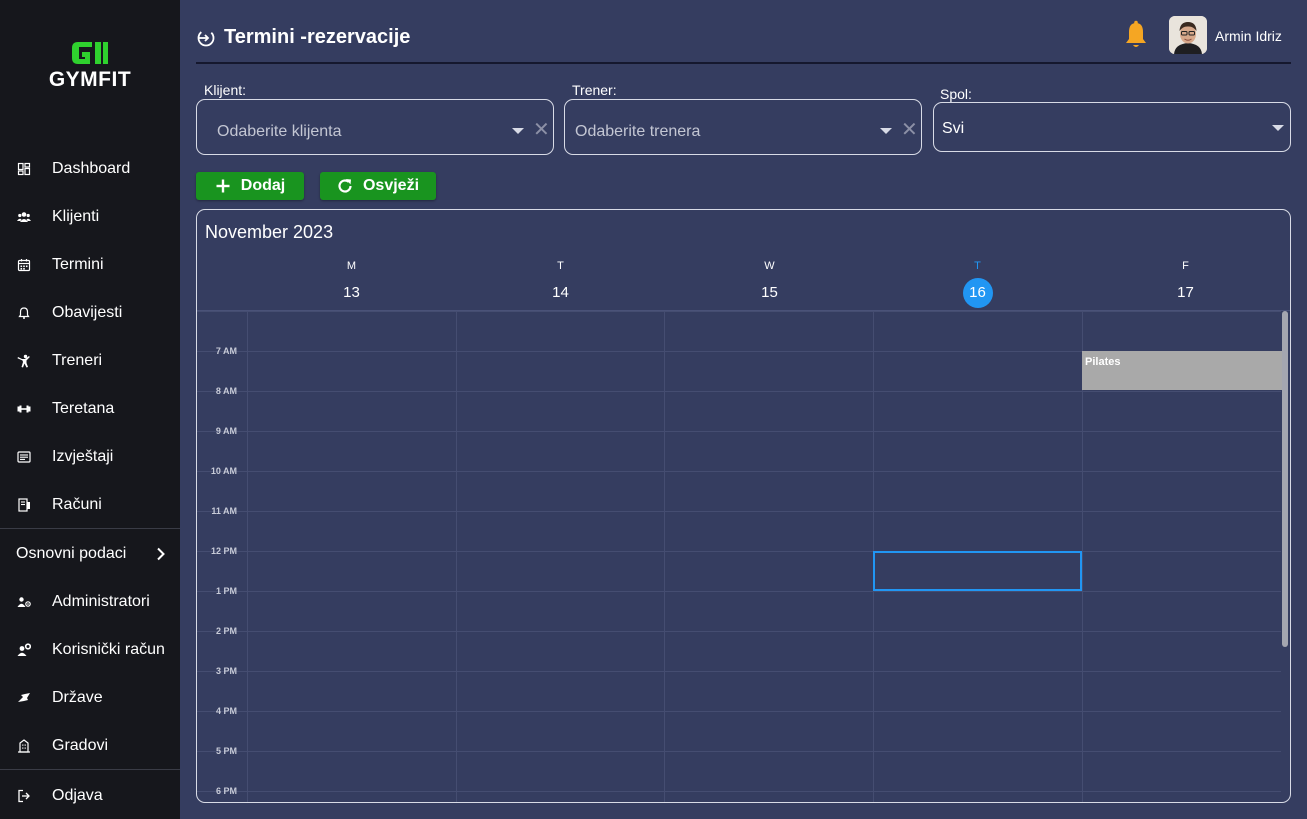 The image size is (1307, 819). What do you see at coordinates (83, 456) in the screenshot?
I see `sidebar-item-label: Izvještaji` at bounding box center [83, 456].